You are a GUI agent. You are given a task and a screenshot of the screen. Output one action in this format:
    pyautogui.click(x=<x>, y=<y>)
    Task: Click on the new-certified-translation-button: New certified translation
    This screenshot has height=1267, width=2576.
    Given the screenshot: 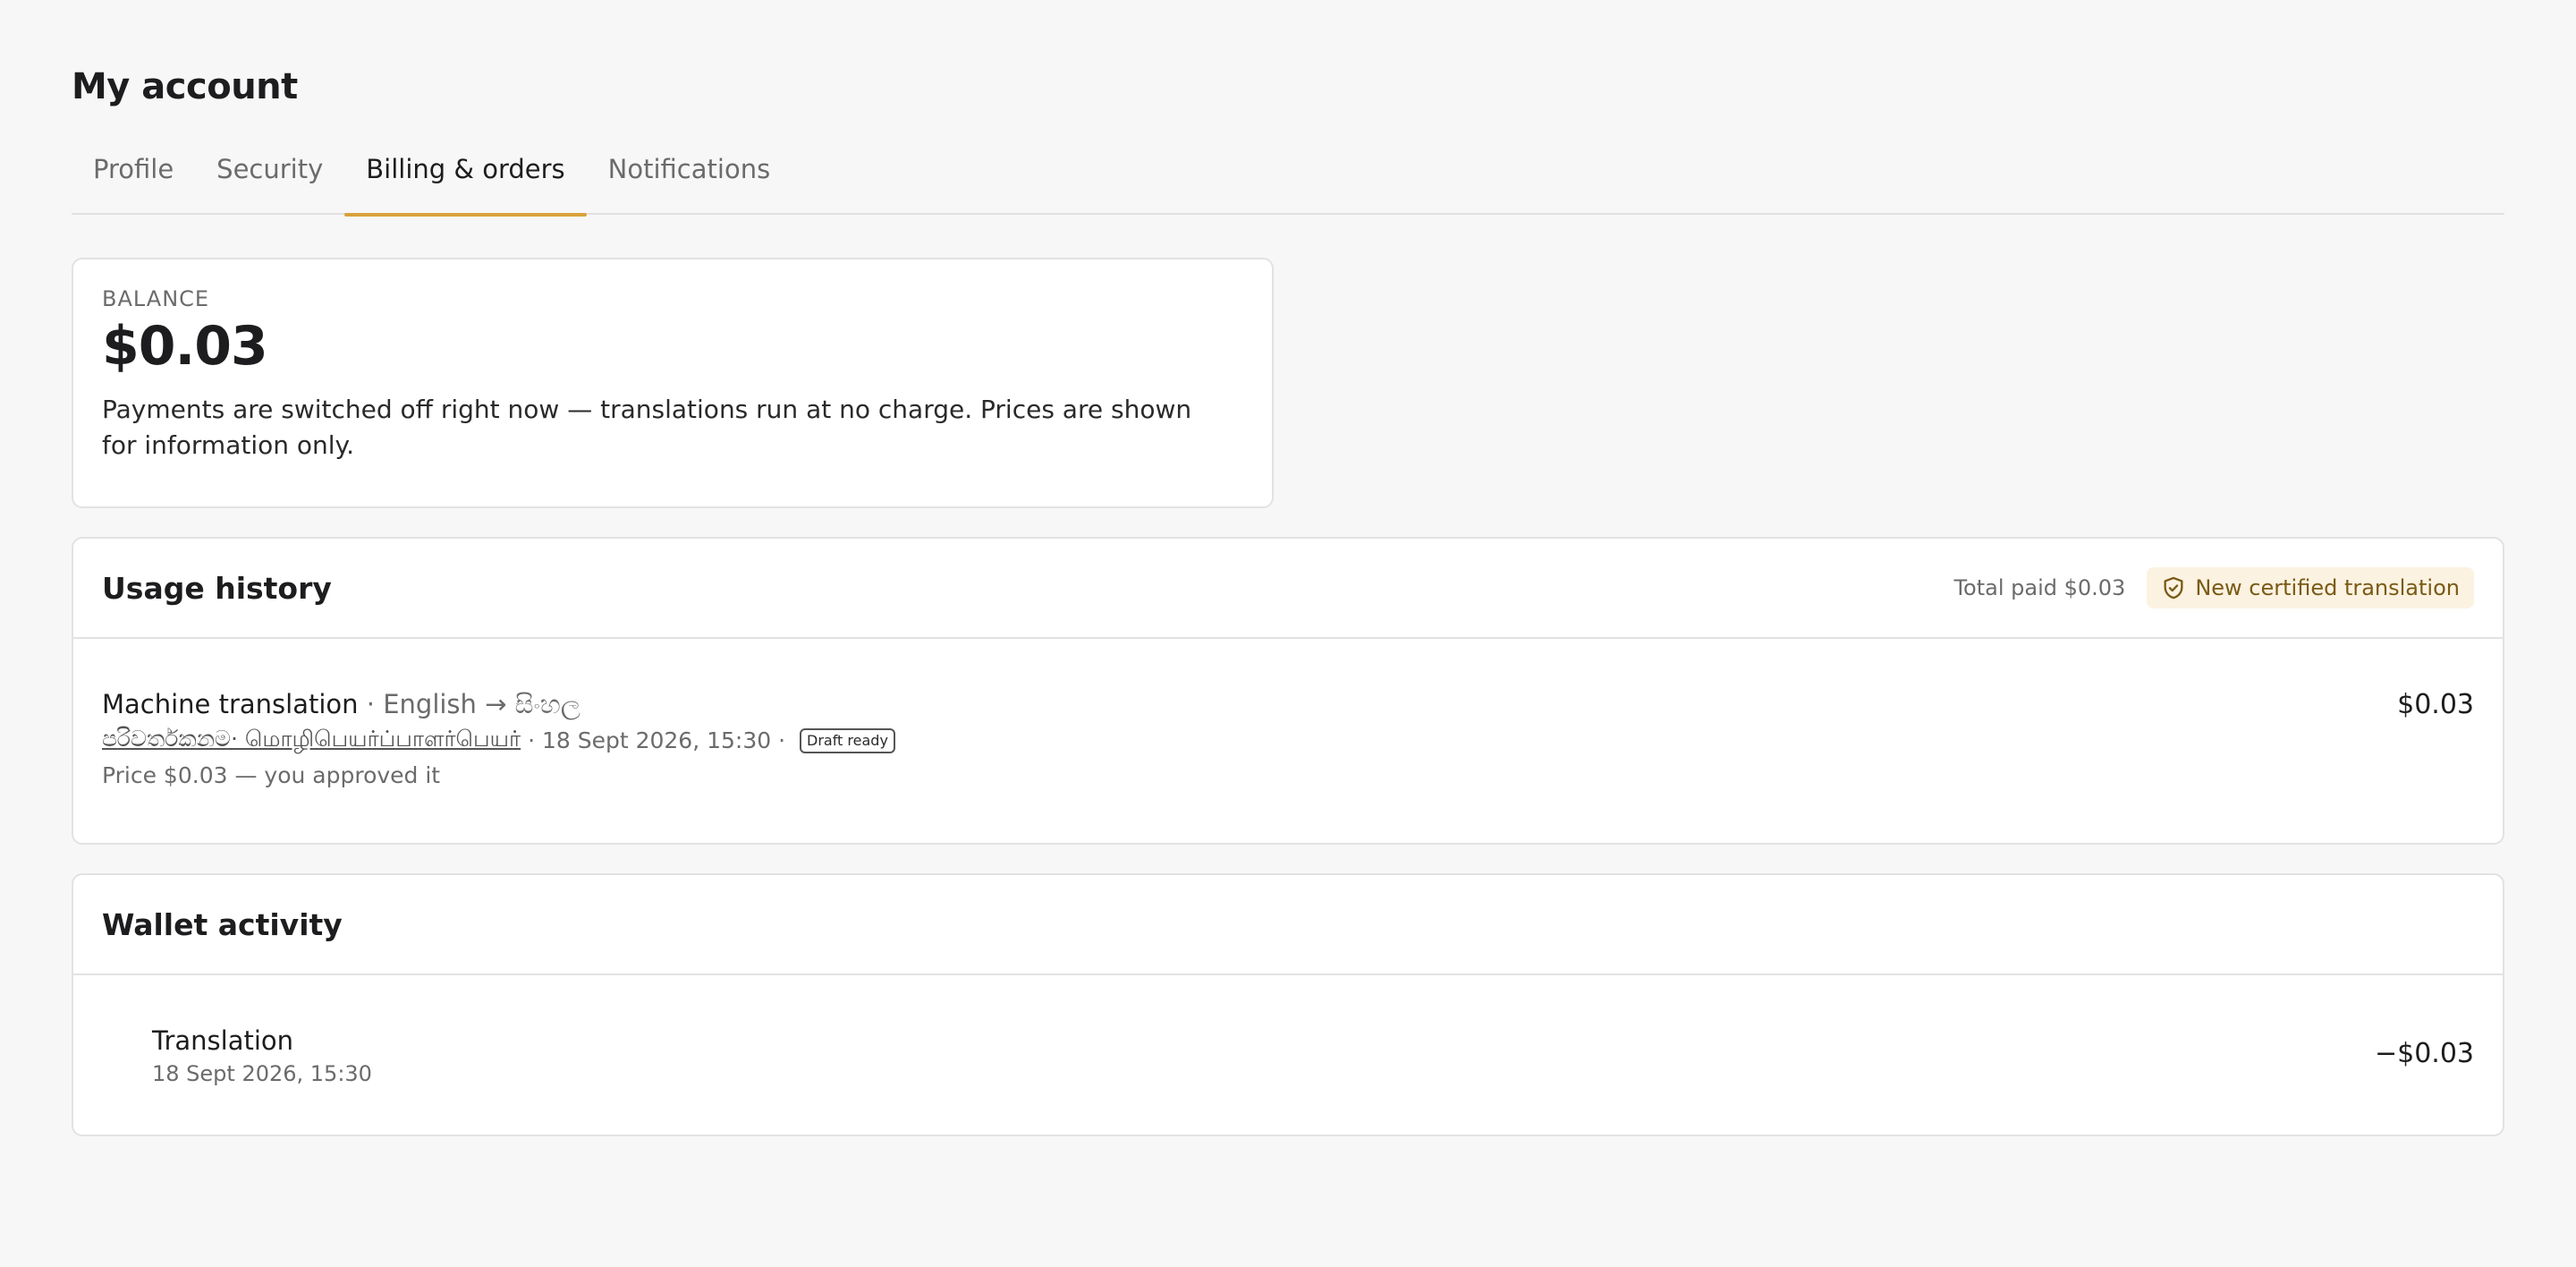 What is the action you would take?
    pyautogui.click(x=2310, y=587)
    